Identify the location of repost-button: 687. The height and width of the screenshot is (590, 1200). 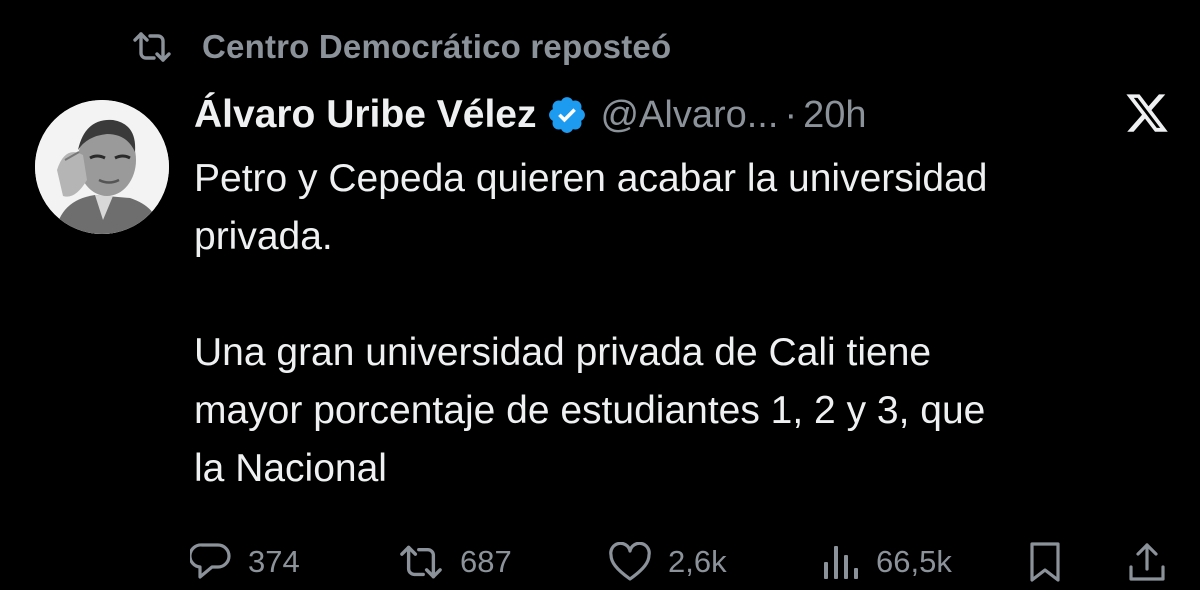
(455, 561).